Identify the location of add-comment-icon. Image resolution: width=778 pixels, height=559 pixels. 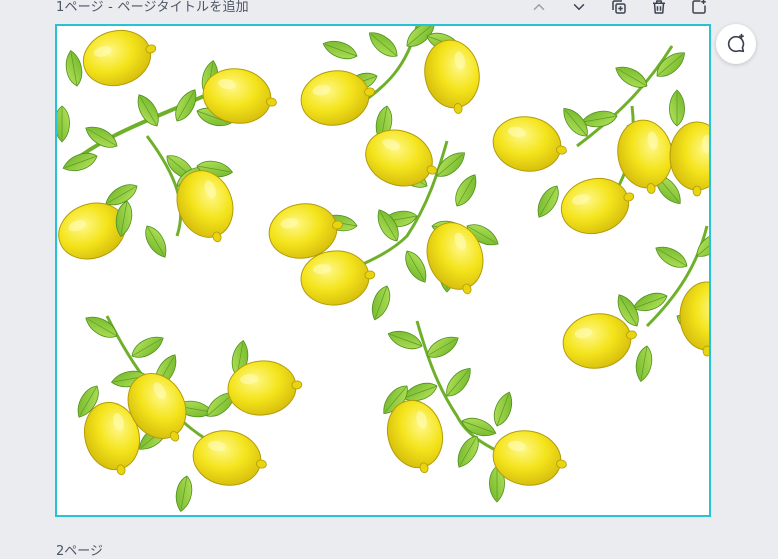
(736, 43).